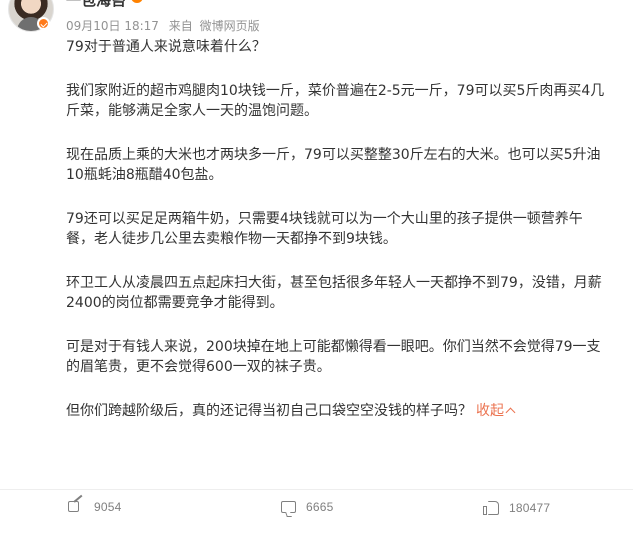 This screenshot has width=633, height=537. What do you see at coordinates (288, 507) in the screenshot?
I see `comment-icon` at bounding box center [288, 507].